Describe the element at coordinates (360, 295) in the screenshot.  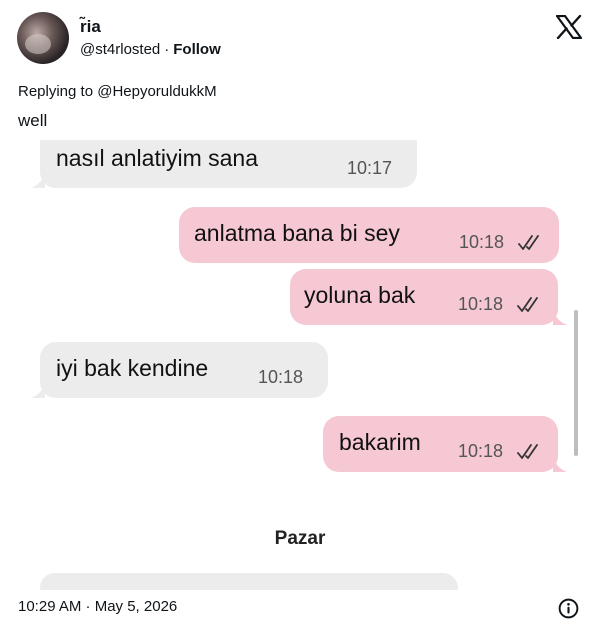
I see `message-text: yoluna bak` at that location.